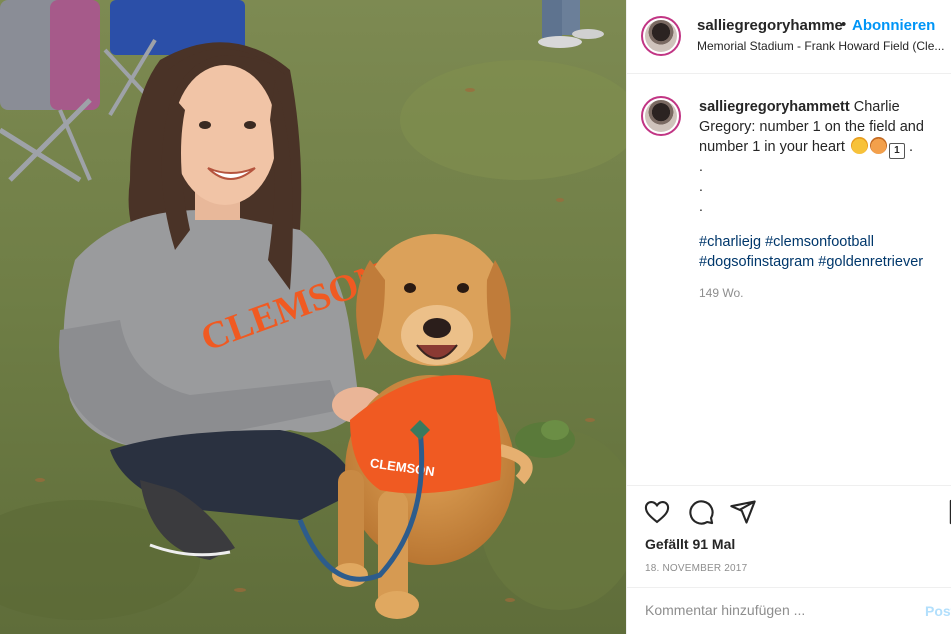 This screenshot has height=634, width=951. Describe the element at coordinates (878, 145) in the screenshot. I see `tiger-emoji-icon` at that location.